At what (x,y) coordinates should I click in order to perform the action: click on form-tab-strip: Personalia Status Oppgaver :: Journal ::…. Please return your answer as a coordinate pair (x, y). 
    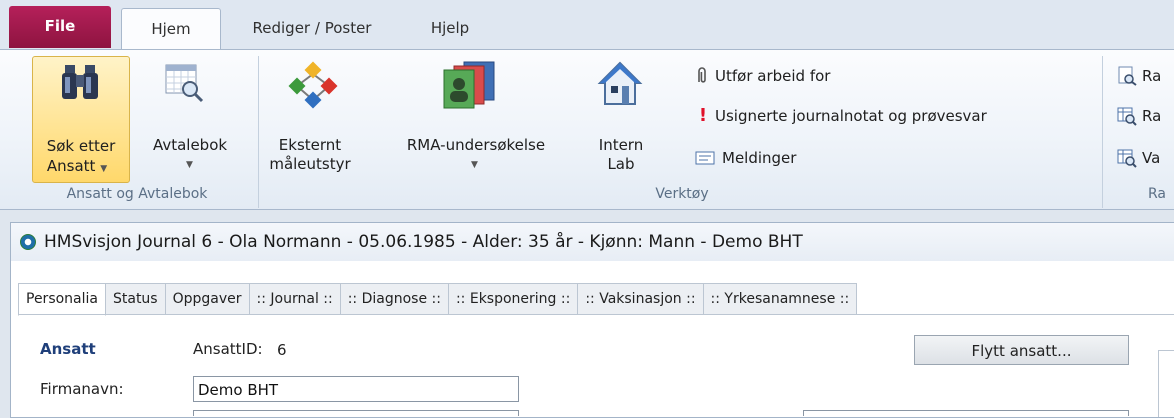
    Looking at the image, I should click on (438, 299).